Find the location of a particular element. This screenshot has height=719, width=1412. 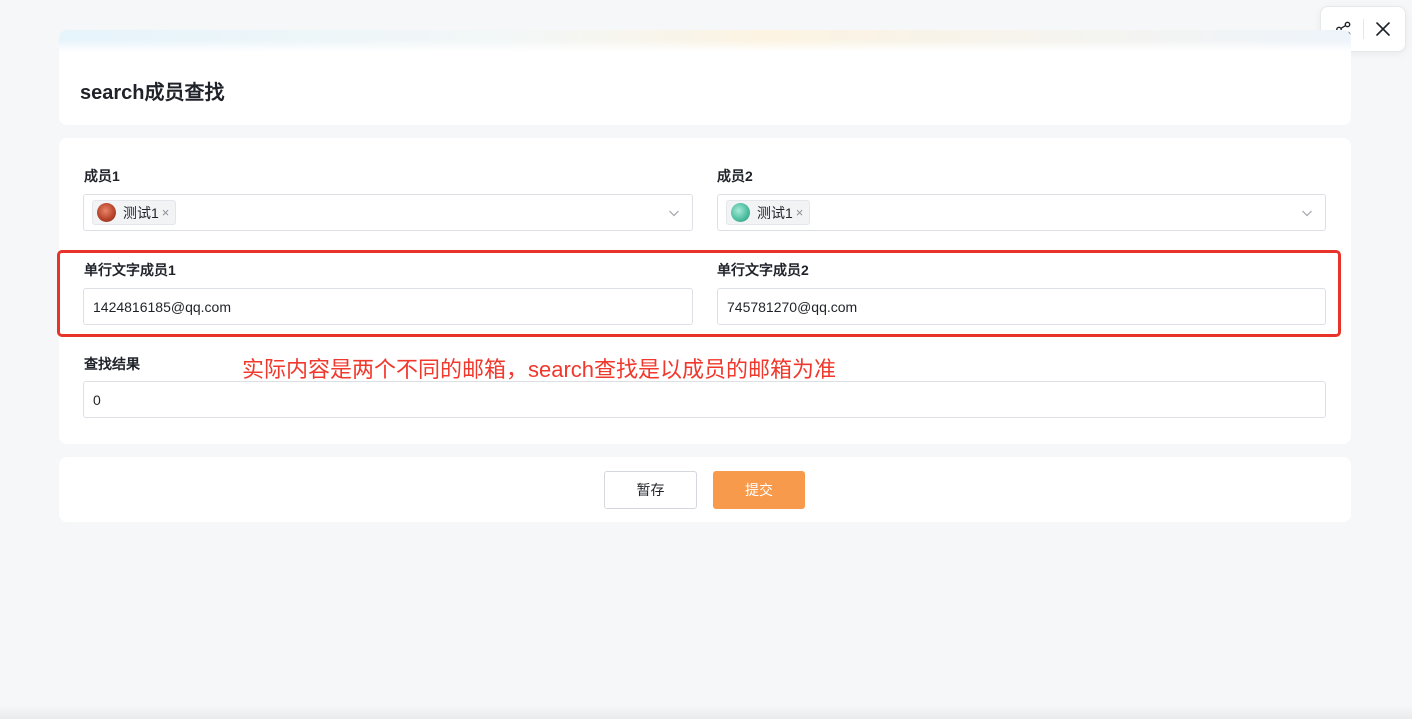

member2-select: 测试1 × is located at coordinates (1021, 212).